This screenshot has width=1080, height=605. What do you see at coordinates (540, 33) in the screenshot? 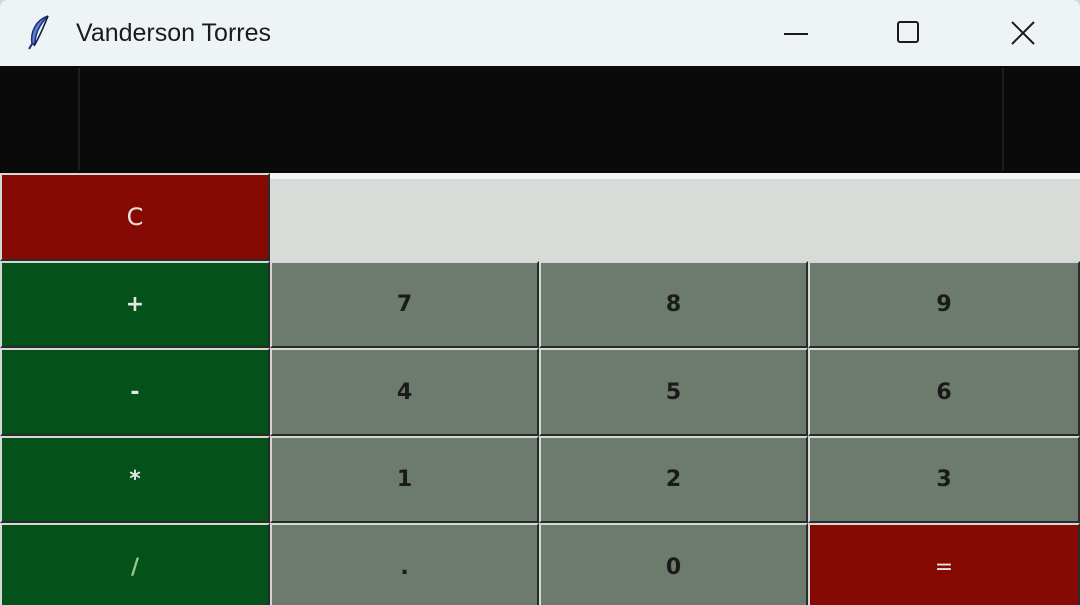
I see `title-bar: Vanderson Torres` at bounding box center [540, 33].